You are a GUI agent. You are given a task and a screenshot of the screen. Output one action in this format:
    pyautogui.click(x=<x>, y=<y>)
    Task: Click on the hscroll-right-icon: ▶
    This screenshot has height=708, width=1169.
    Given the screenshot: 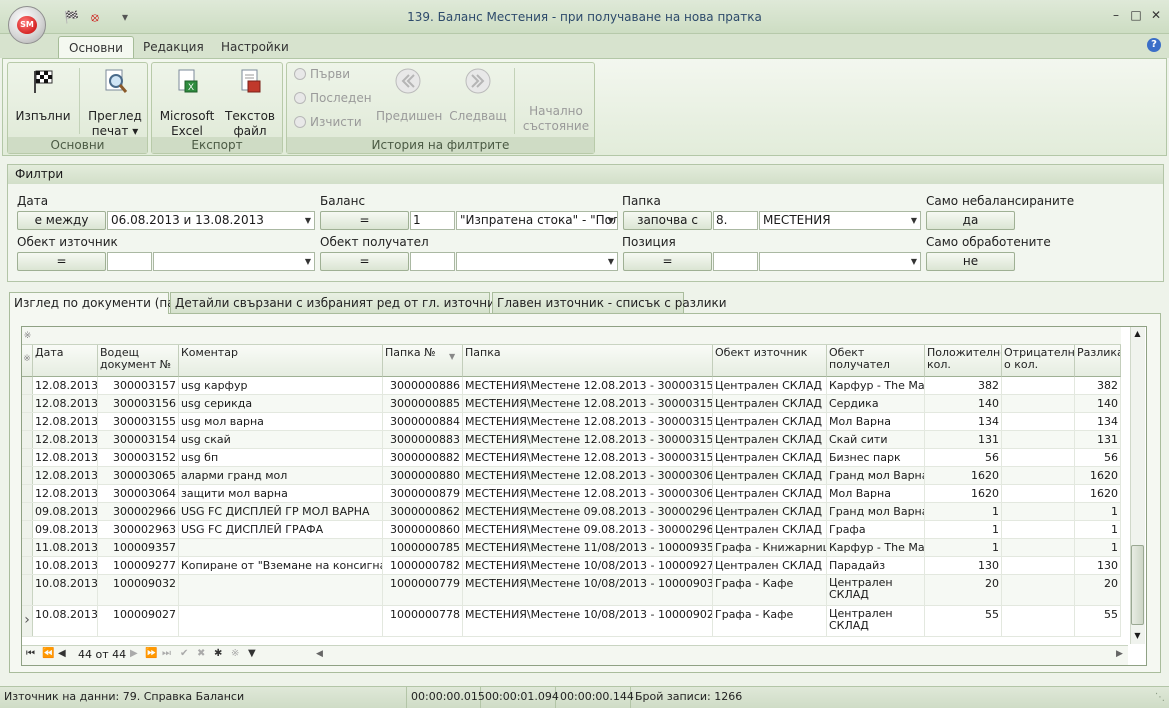 What is the action you would take?
    pyautogui.click(x=1119, y=654)
    